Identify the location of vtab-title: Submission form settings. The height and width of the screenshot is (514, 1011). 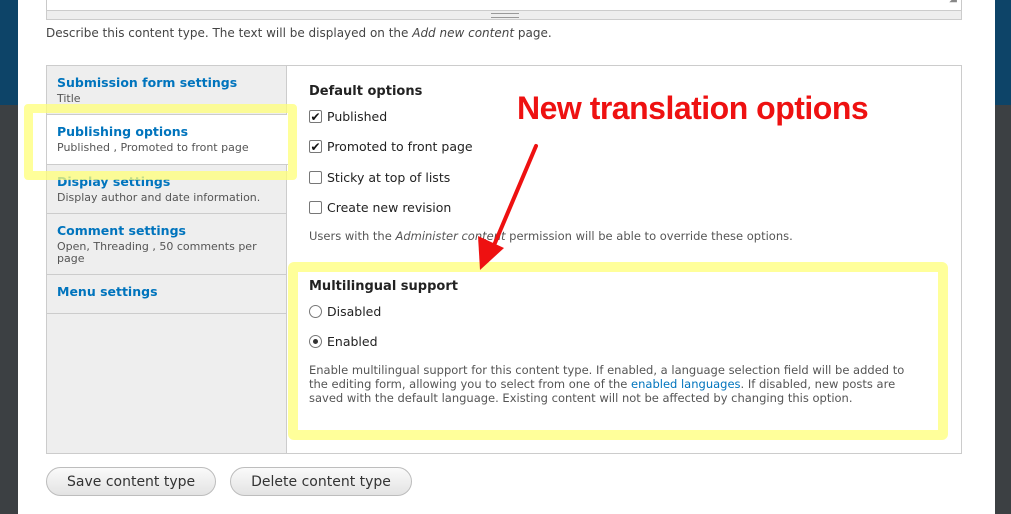
(166, 82).